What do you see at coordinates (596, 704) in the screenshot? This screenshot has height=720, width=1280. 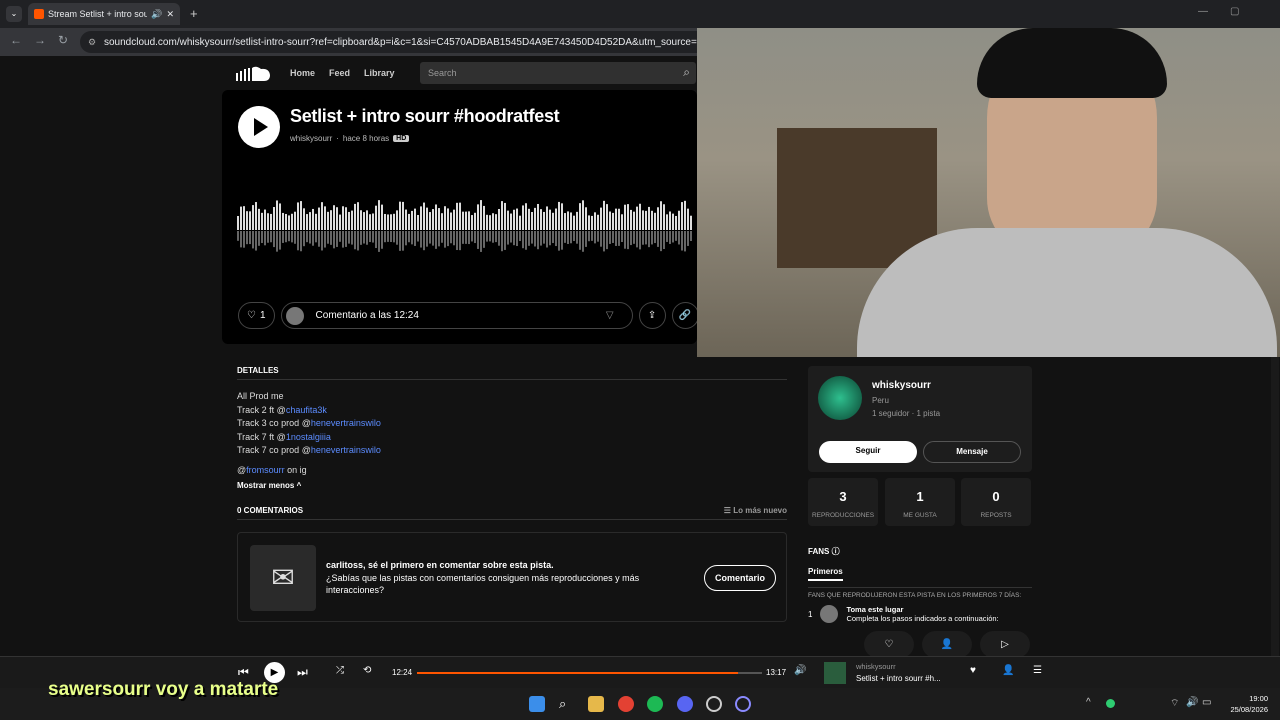 I see `file-explorer-icon` at bounding box center [596, 704].